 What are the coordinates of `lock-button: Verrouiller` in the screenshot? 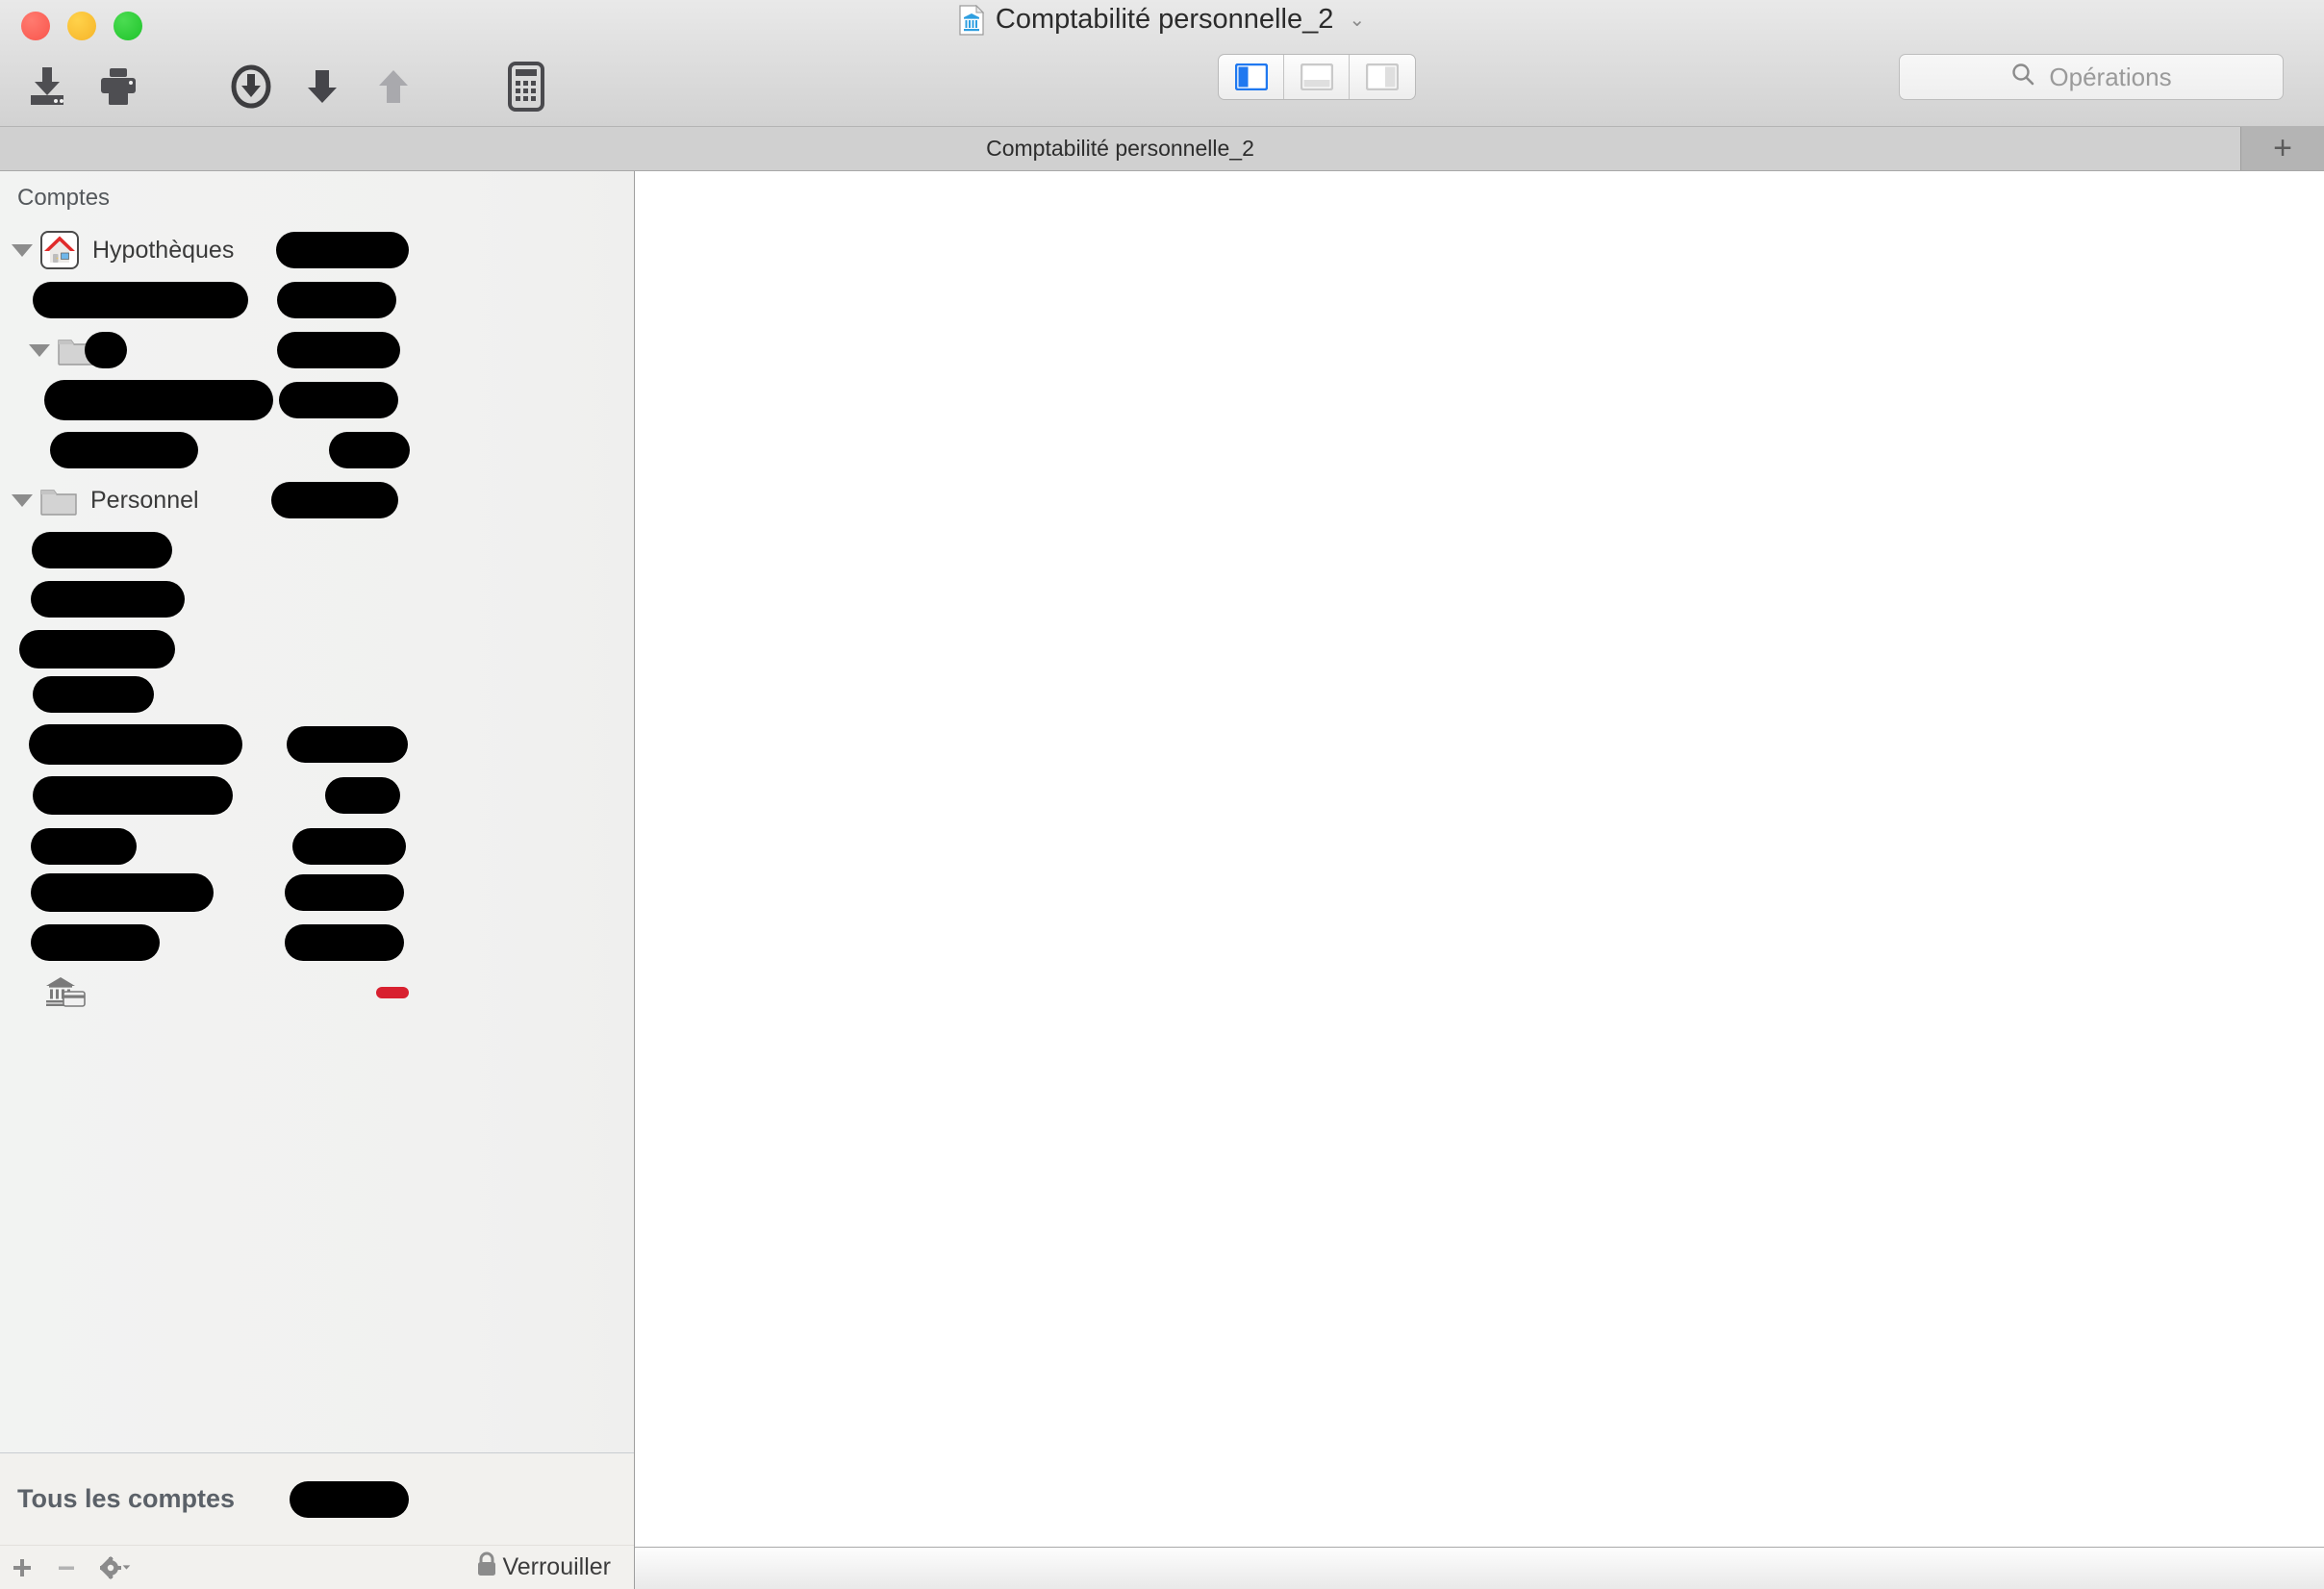 It's located at (543, 1567).